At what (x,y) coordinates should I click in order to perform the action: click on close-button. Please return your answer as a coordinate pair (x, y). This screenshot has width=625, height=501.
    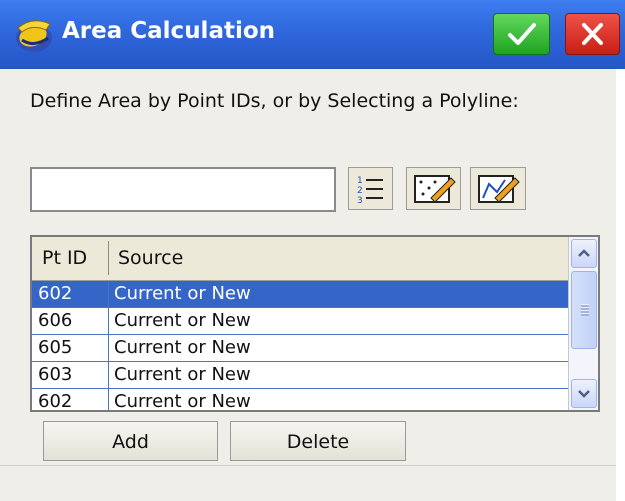
    Looking at the image, I should click on (592, 34).